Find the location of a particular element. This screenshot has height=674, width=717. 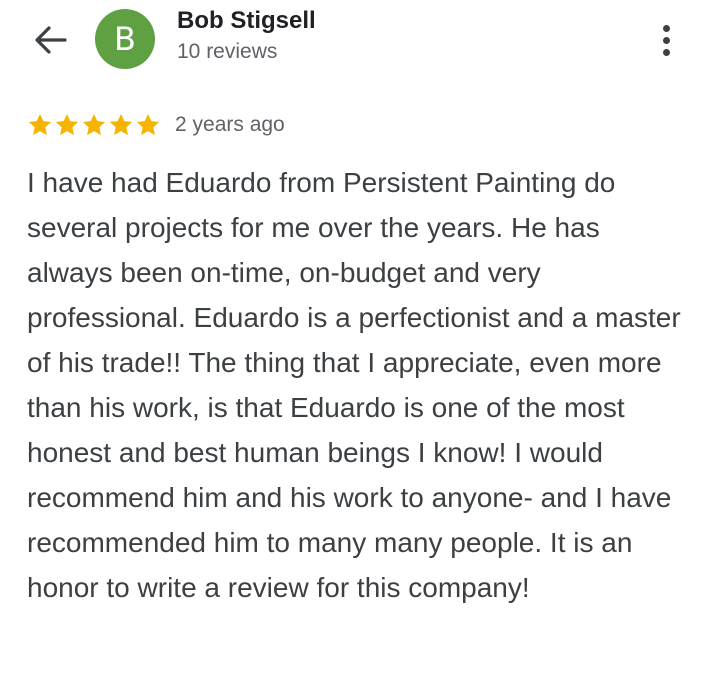

star-rating is located at coordinates (94, 125).